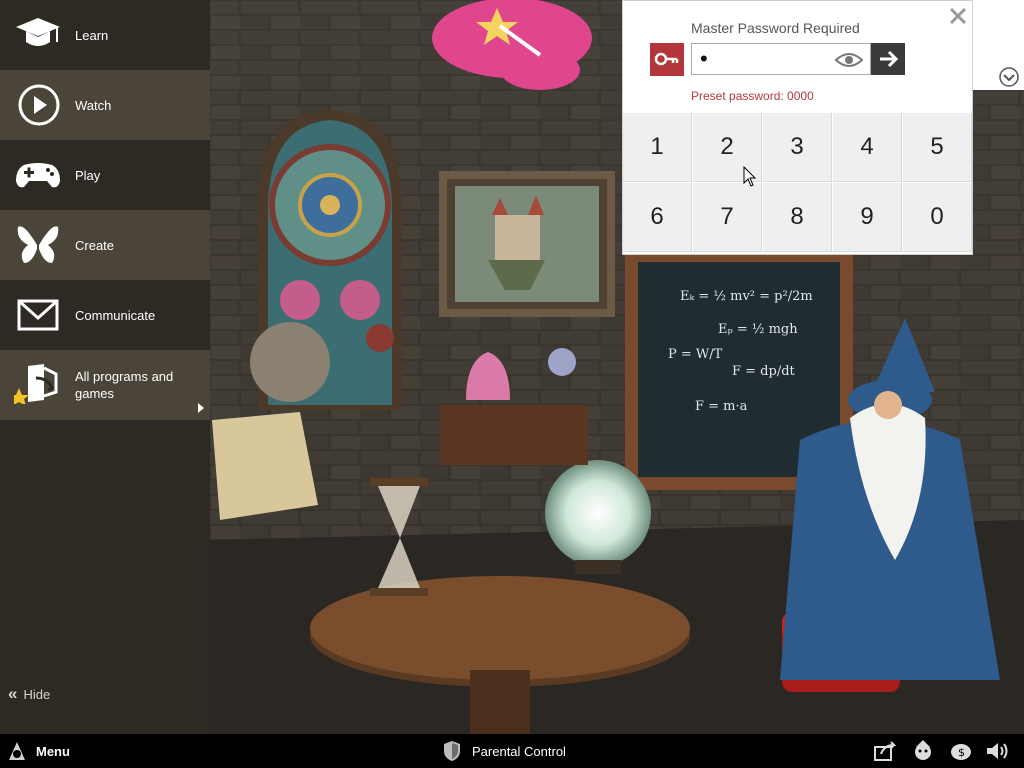 The height and width of the screenshot is (768, 1024). Describe the element at coordinates (105, 175) in the screenshot. I see `sidebar-item-play: Play` at that location.